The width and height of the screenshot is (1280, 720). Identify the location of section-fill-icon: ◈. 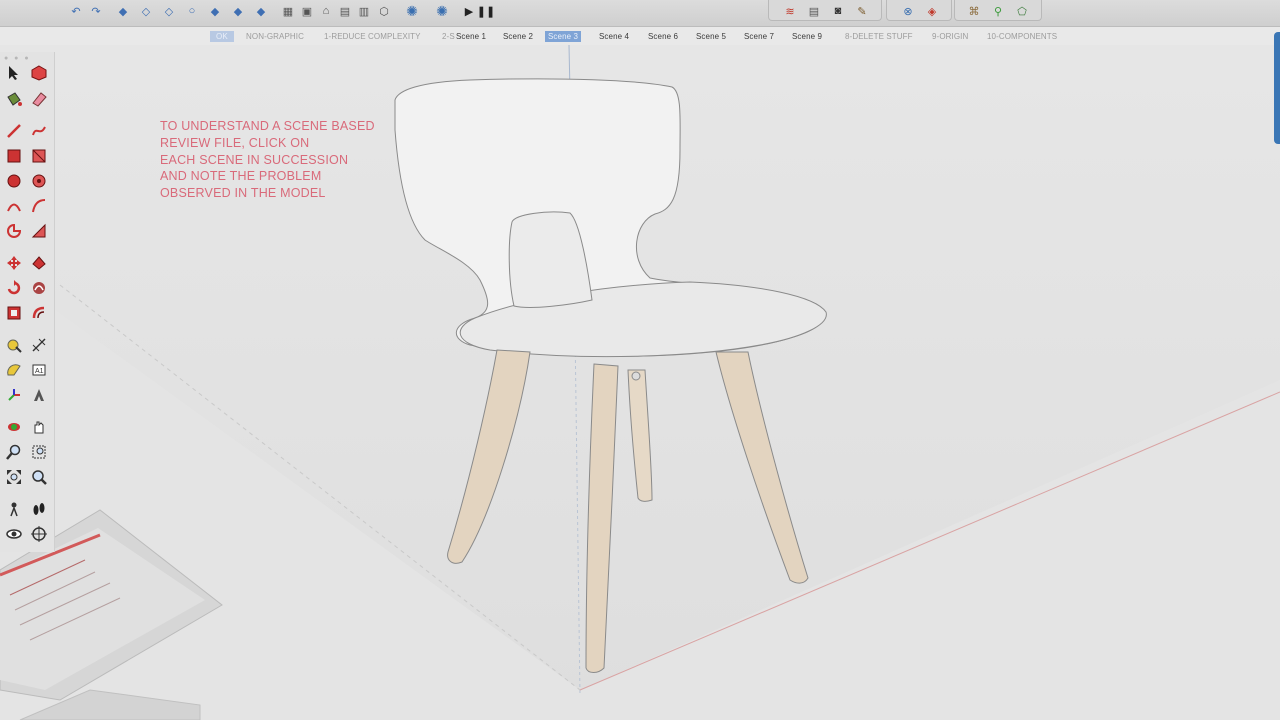
(932, 11).